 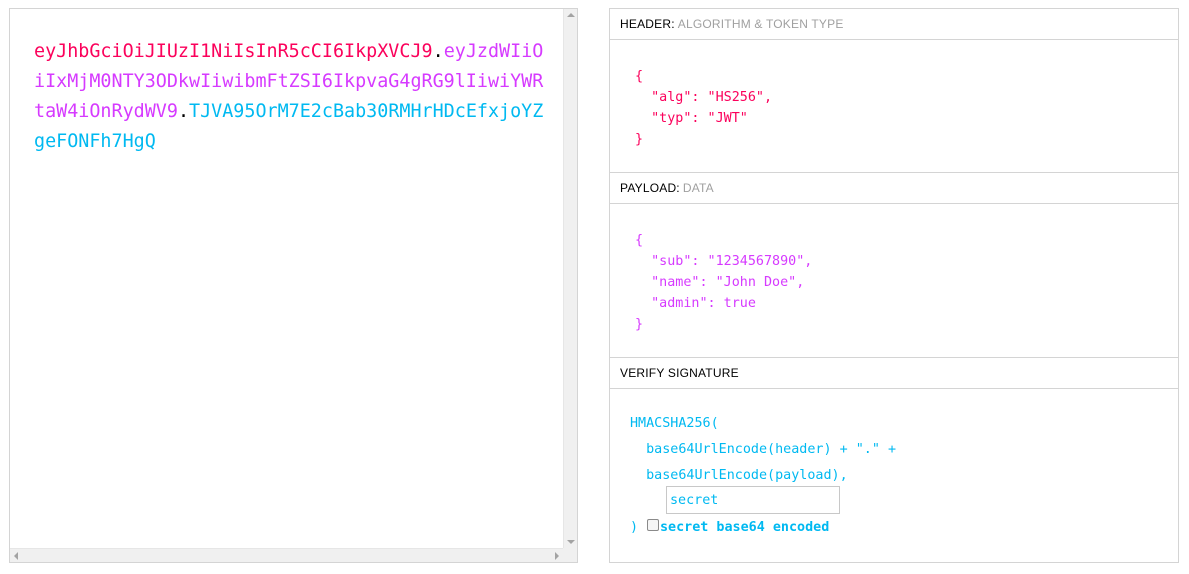 What do you see at coordinates (634, 527) in the screenshot?
I see `closing-paren: )` at bounding box center [634, 527].